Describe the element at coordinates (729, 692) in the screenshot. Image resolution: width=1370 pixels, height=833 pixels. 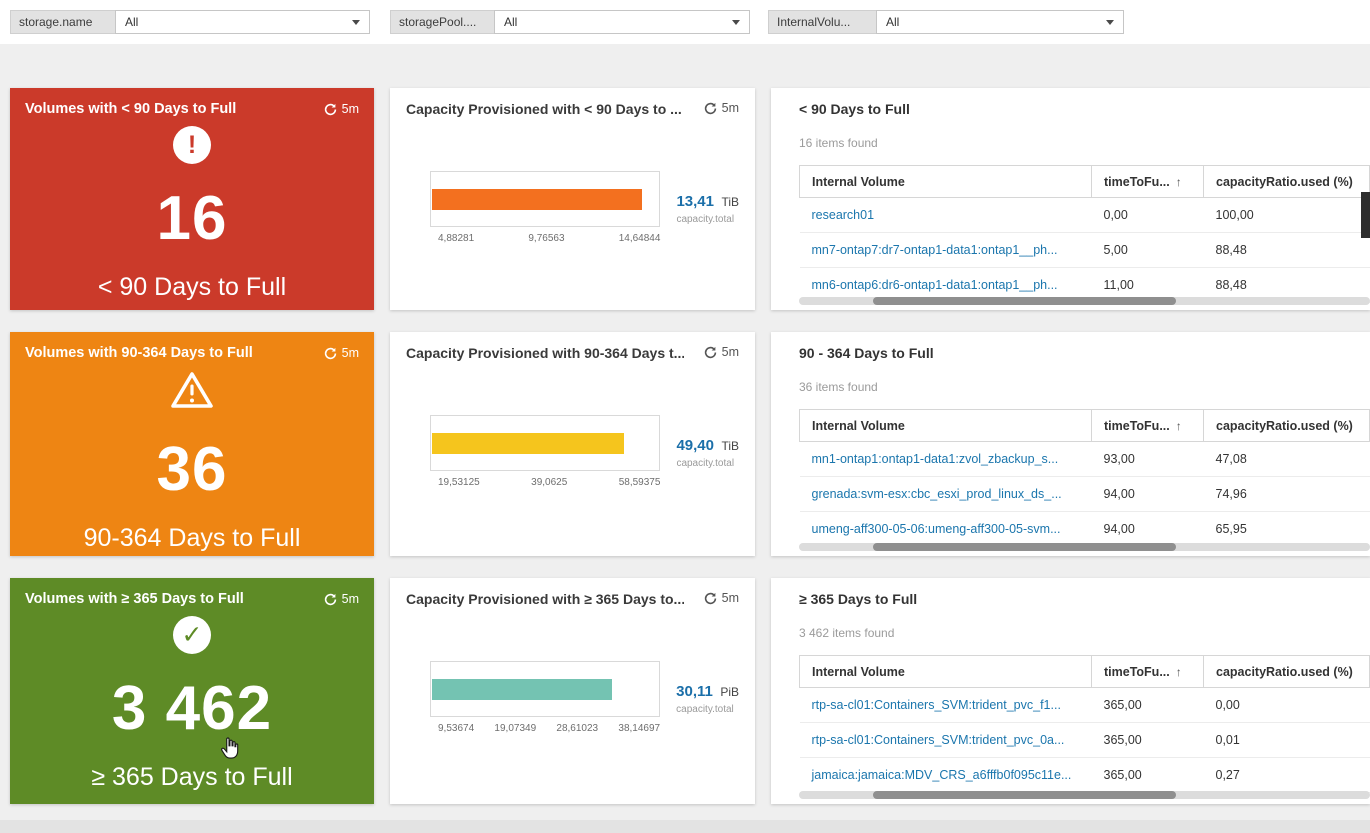
I see `chart-total-unit: PiB` at that location.